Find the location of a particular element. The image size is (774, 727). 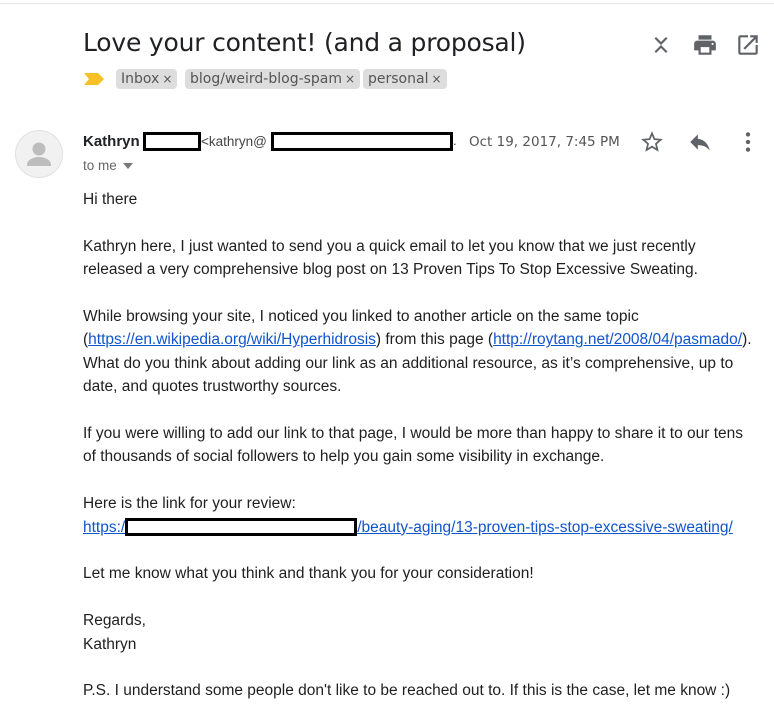

sender-email-suffix: . is located at coordinates (455, 140).